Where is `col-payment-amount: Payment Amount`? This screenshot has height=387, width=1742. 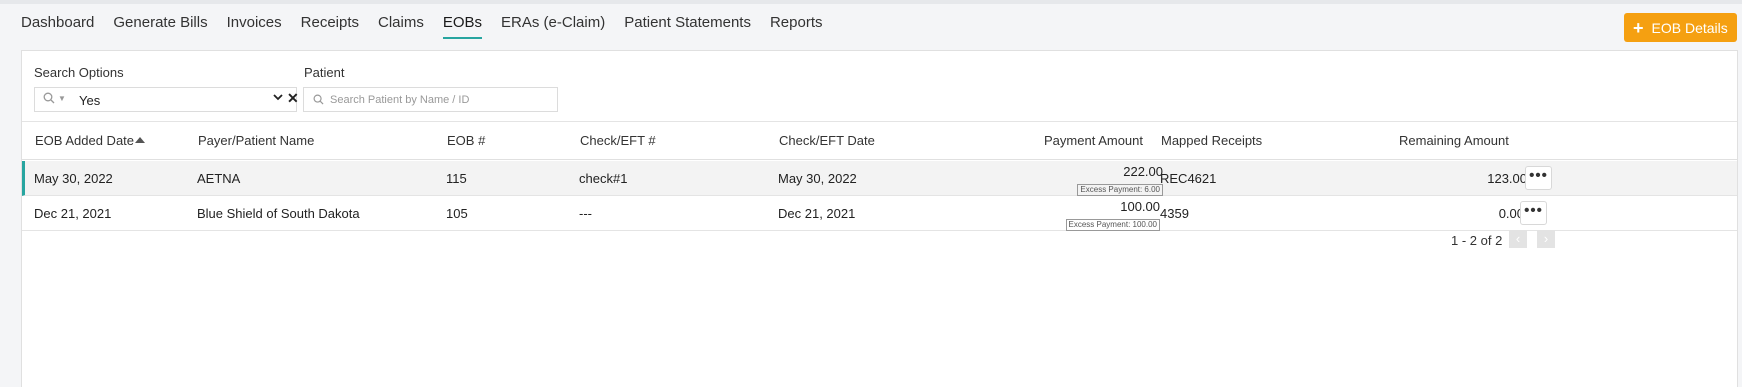
col-payment-amount: Payment Amount is located at coordinates (1093, 140).